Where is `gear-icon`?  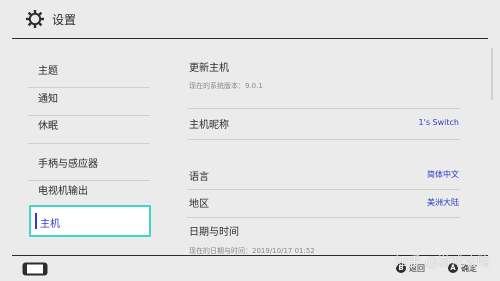
gear-icon is located at coordinates (35, 19).